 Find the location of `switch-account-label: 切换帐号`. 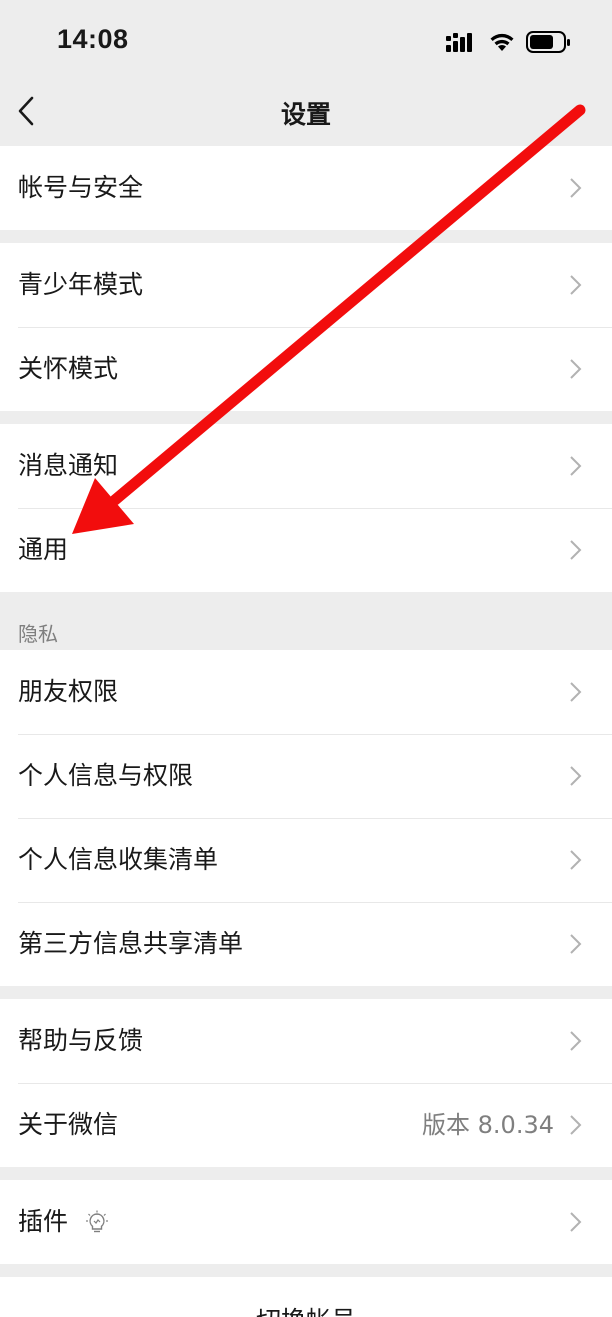

switch-account-label: 切换帐号 is located at coordinates (306, 1309).